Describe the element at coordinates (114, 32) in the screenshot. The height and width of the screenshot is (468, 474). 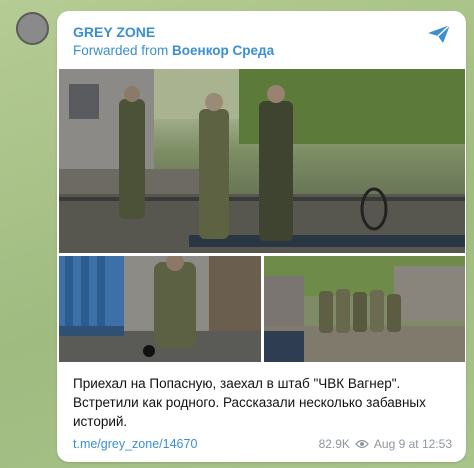
I see `channel-name: GREY ZONE` at that location.